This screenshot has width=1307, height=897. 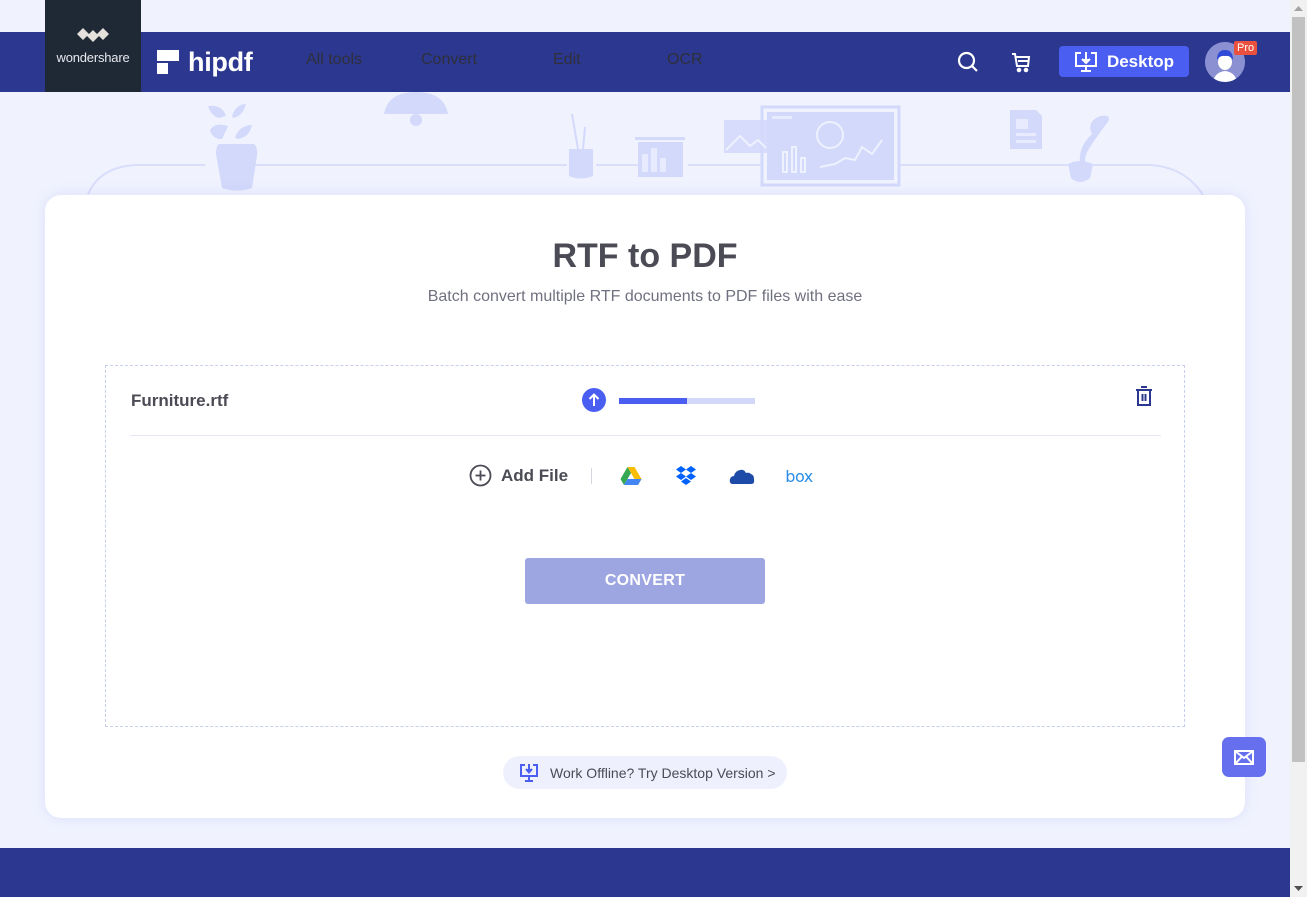 What do you see at coordinates (1298, 888) in the screenshot?
I see `scroll-down-arrow-icon` at bounding box center [1298, 888].